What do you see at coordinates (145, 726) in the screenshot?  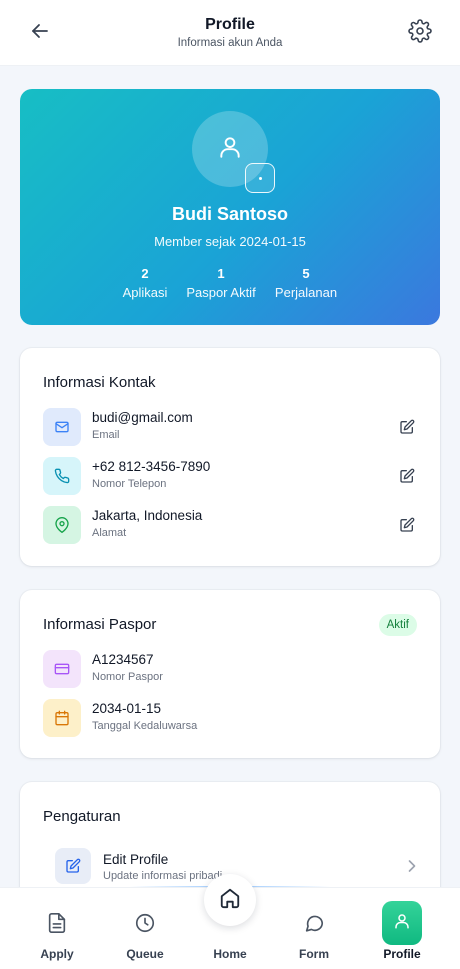 I see `passport-label: Tanggal Kedaluwarsa` at bounding box center [145, 726].